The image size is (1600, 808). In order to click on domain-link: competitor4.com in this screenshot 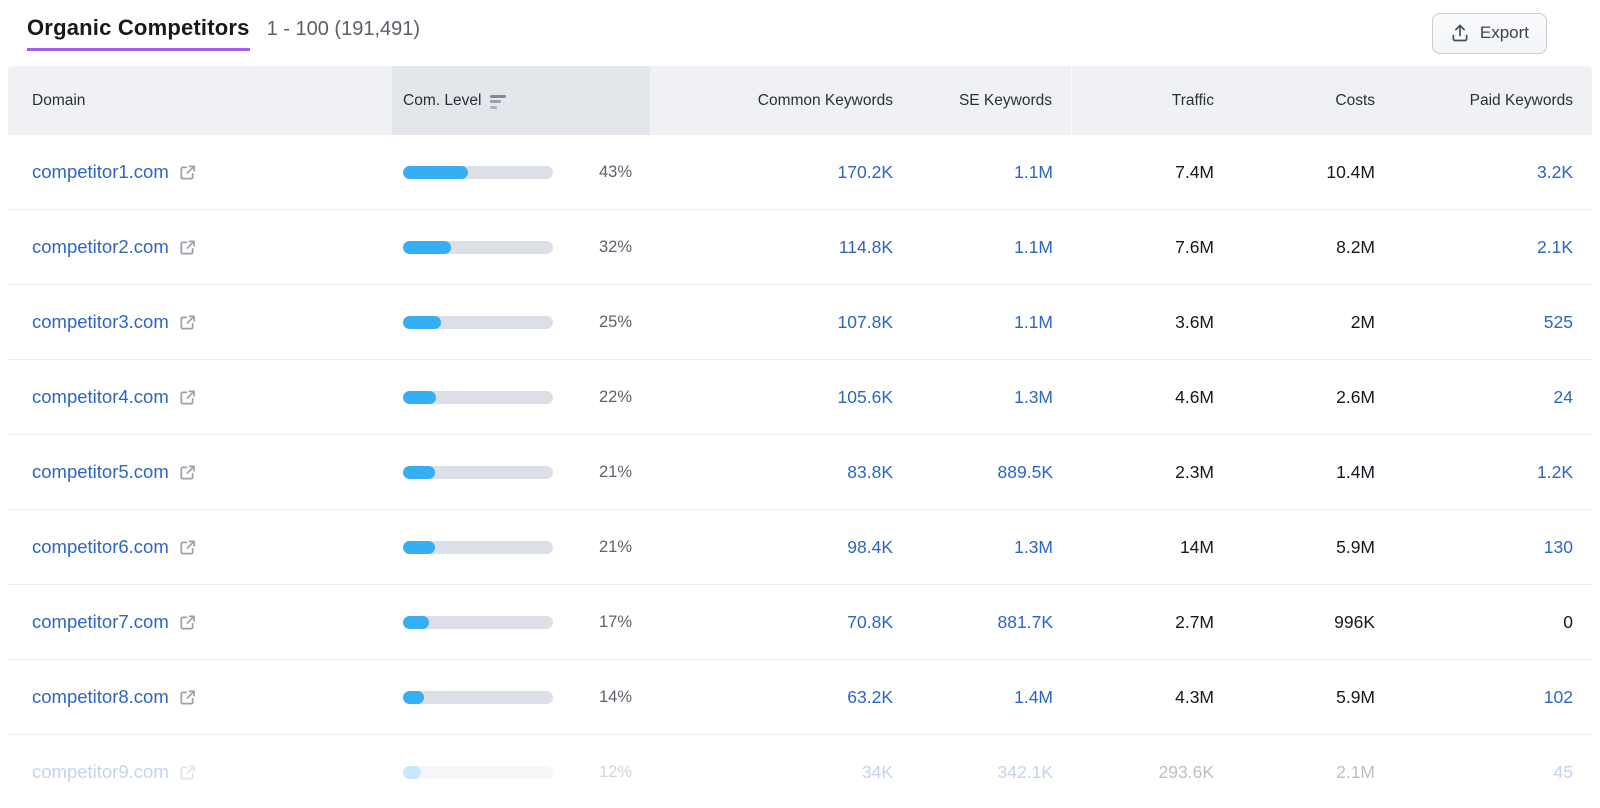, I will do `click(100, 397)`.